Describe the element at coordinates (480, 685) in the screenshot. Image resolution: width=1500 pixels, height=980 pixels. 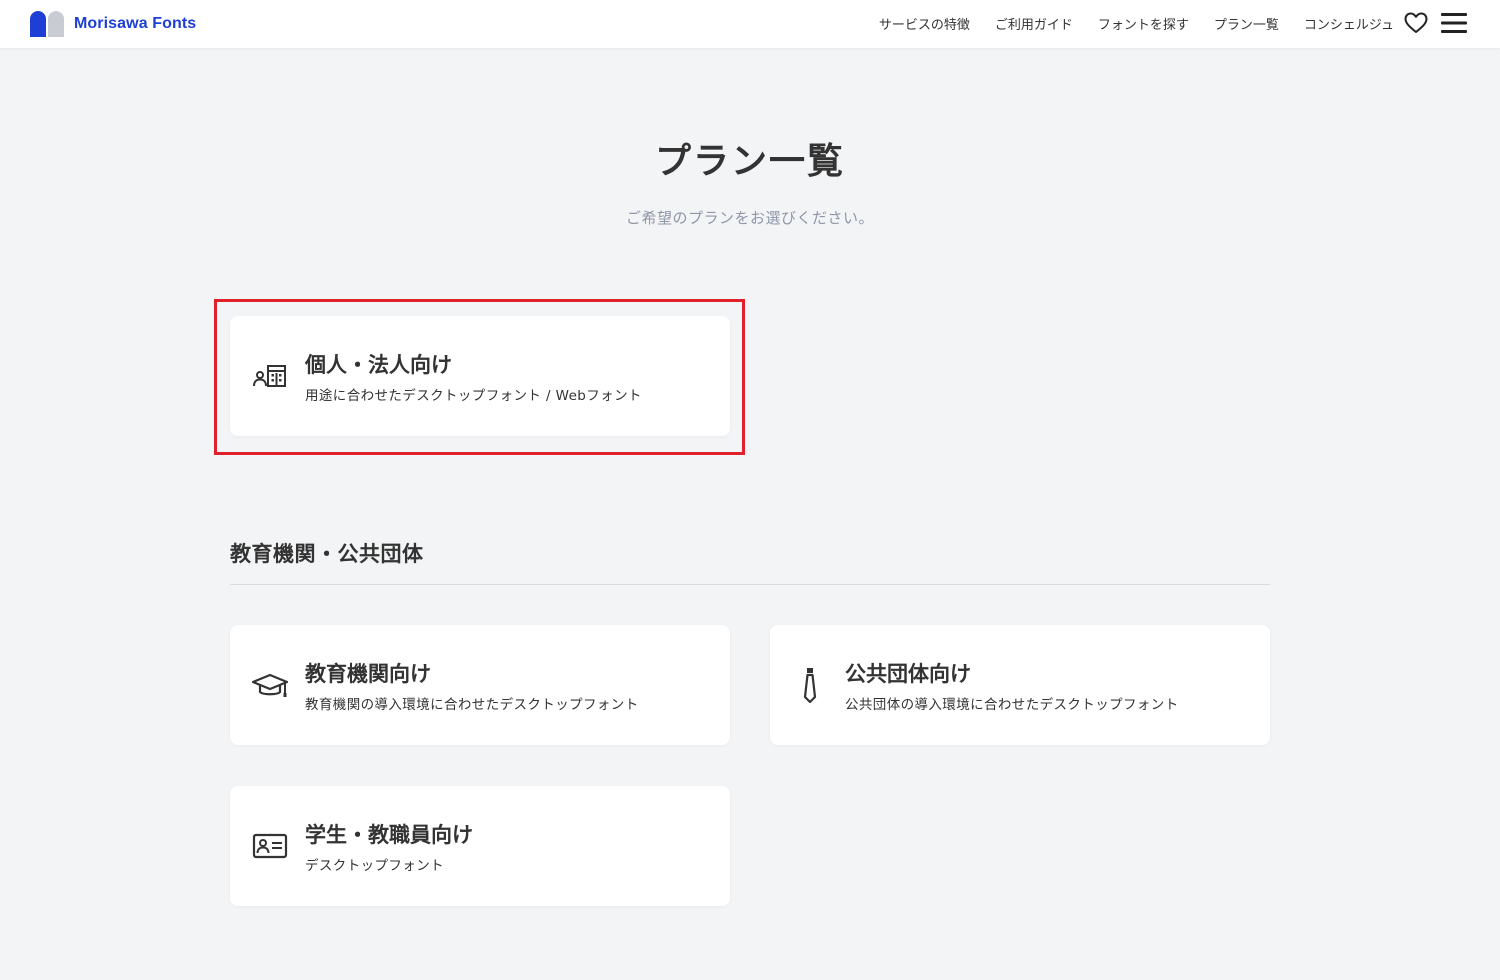
I see `plan-card-education: 教育機関向け 教育機関の導入環境に合わせたデスクトップフォント` at that location.